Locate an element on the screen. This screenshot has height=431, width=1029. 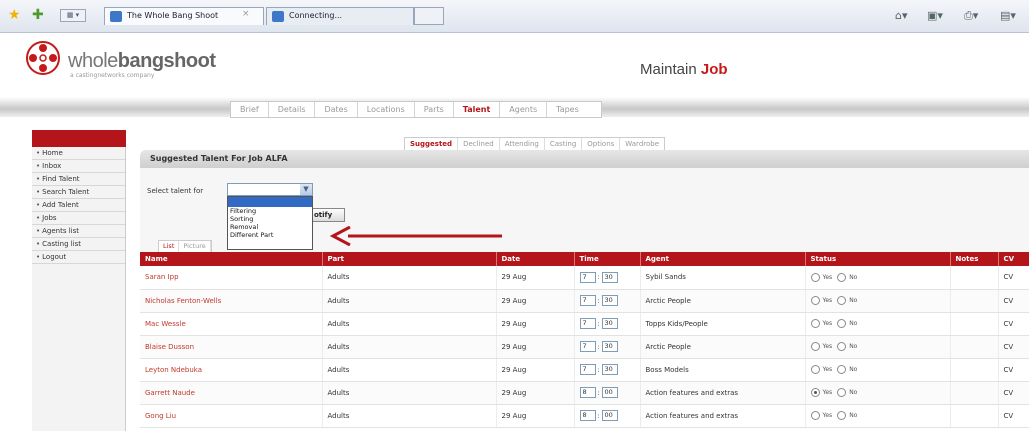
chevron-down-icon: ▼ is located at coordinates (306, 189).